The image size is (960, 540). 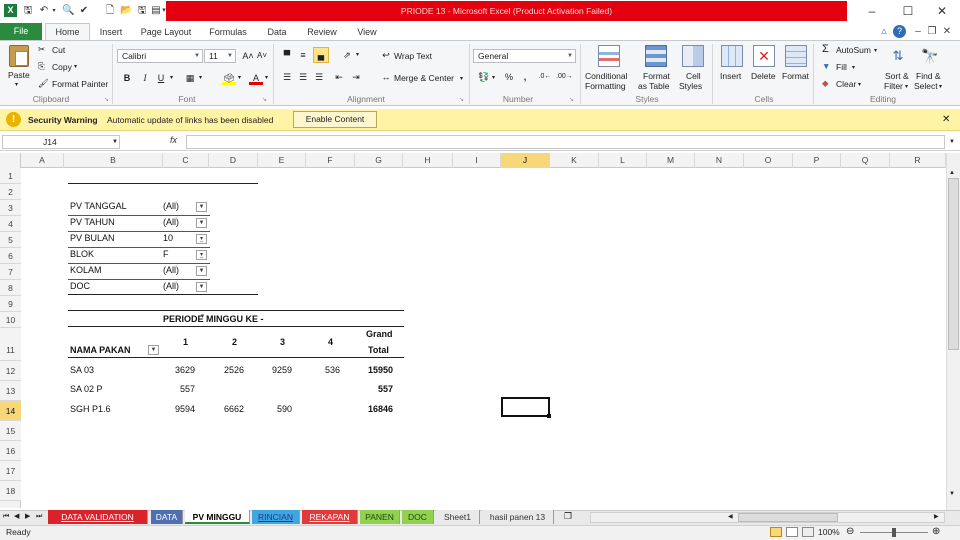 What do you see at coordinates (458, 517) in the screenshot?
I see `sheet-tab: Sheet1` at bounding box center [458, 517].